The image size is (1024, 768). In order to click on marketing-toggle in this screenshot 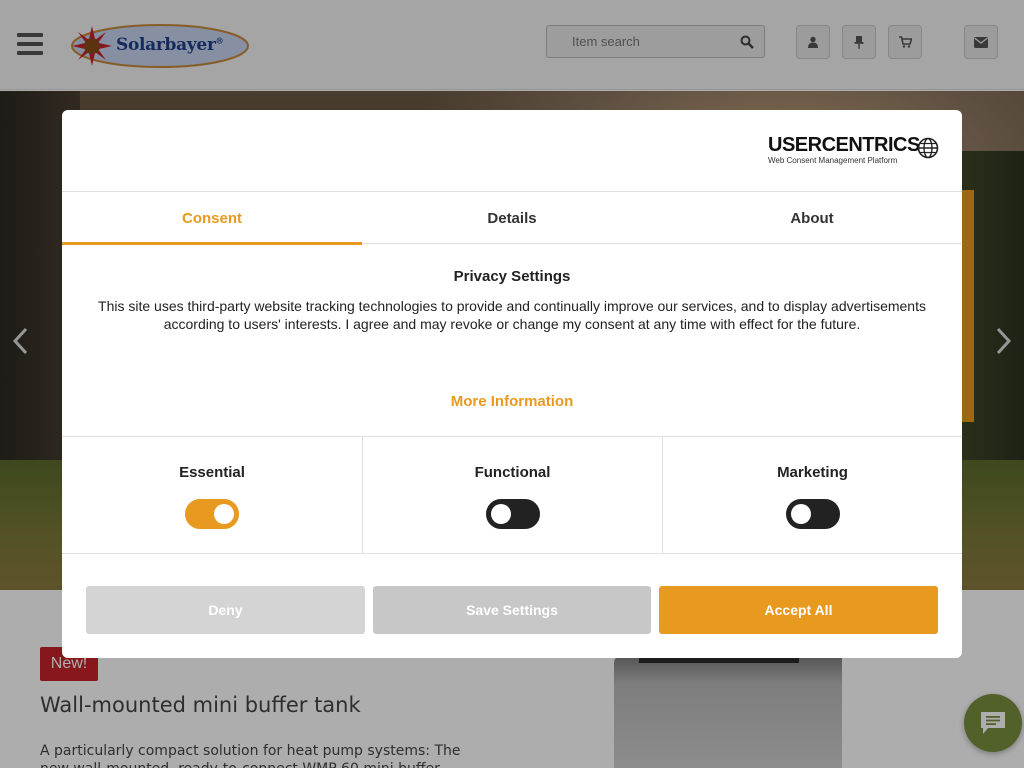, I will do `click(813, 514)`.